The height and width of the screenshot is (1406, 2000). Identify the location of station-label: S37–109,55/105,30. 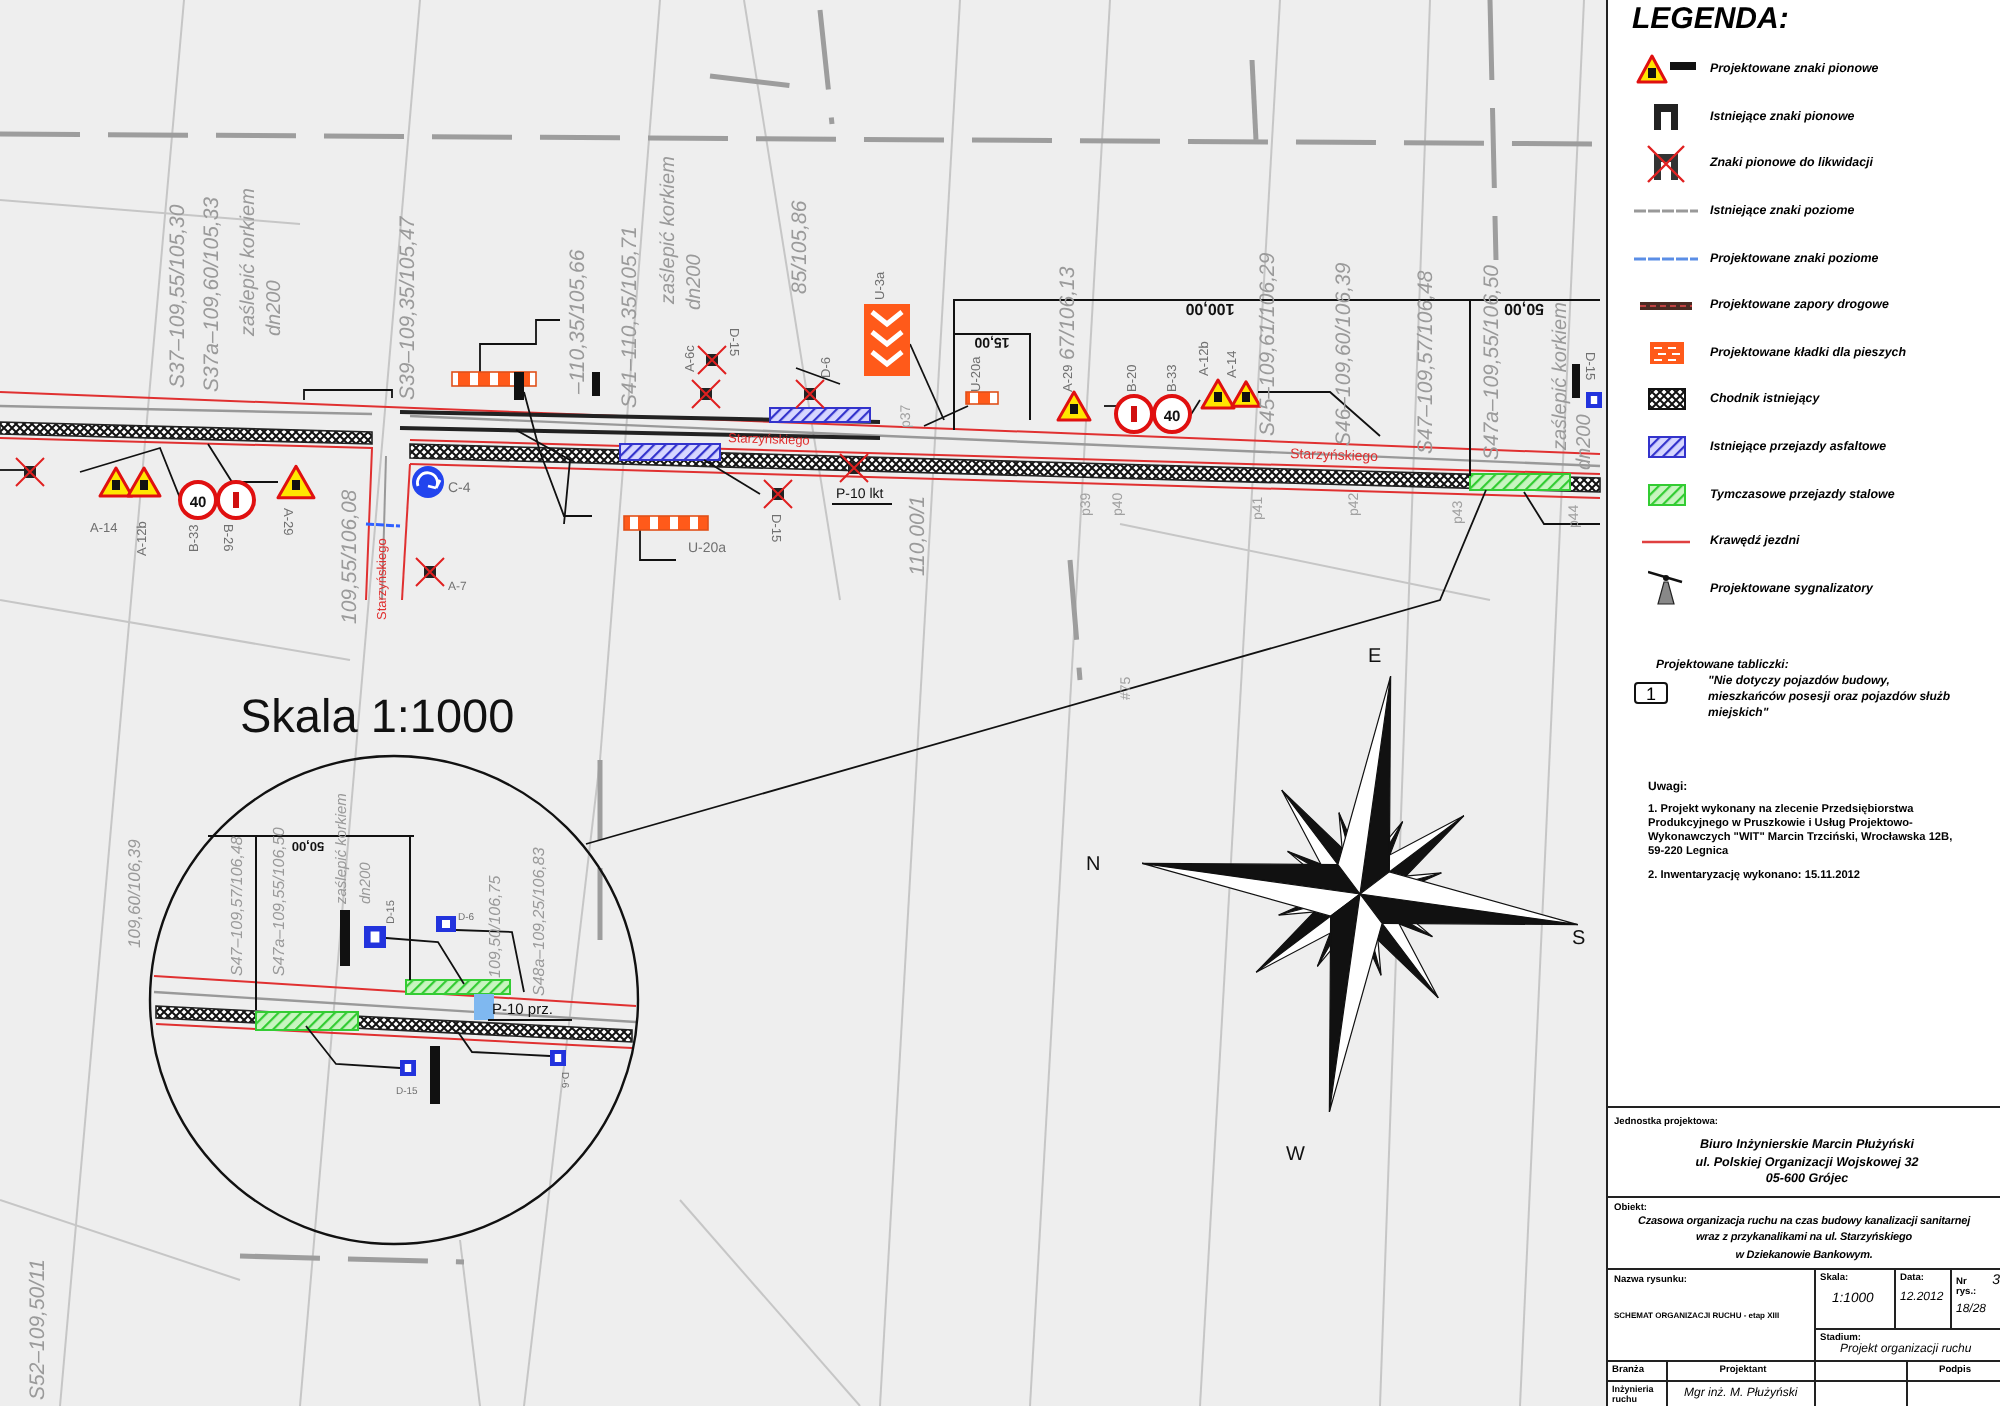
(178, 296).